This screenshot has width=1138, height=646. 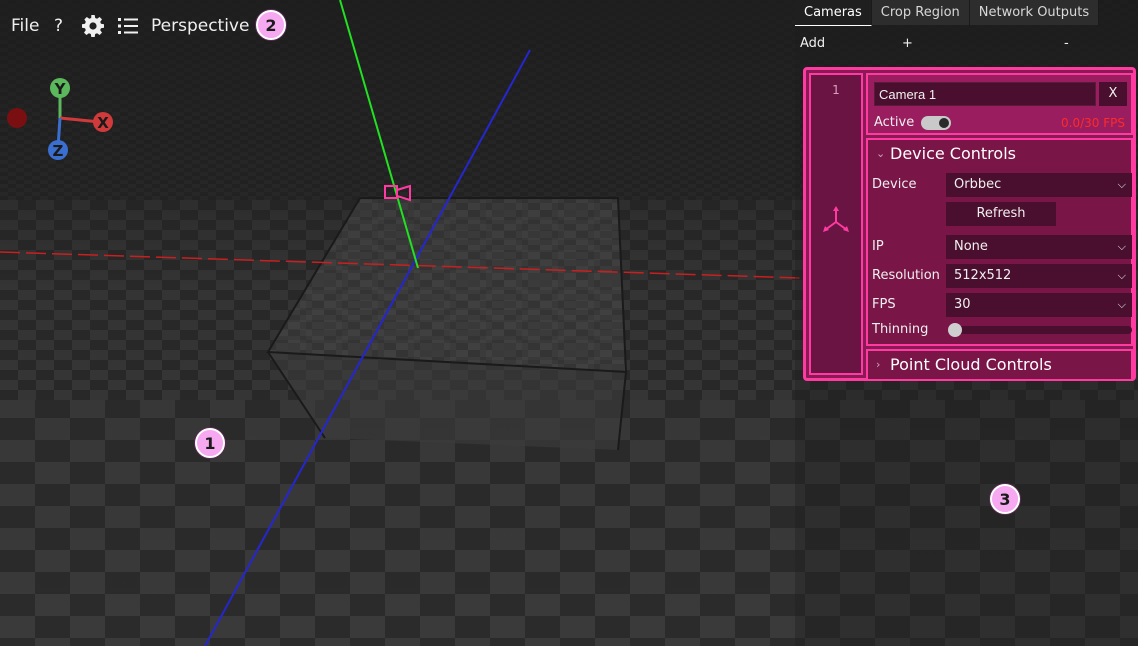 I want to click on neg-x-axis-handle, so click(x=17, y=118).